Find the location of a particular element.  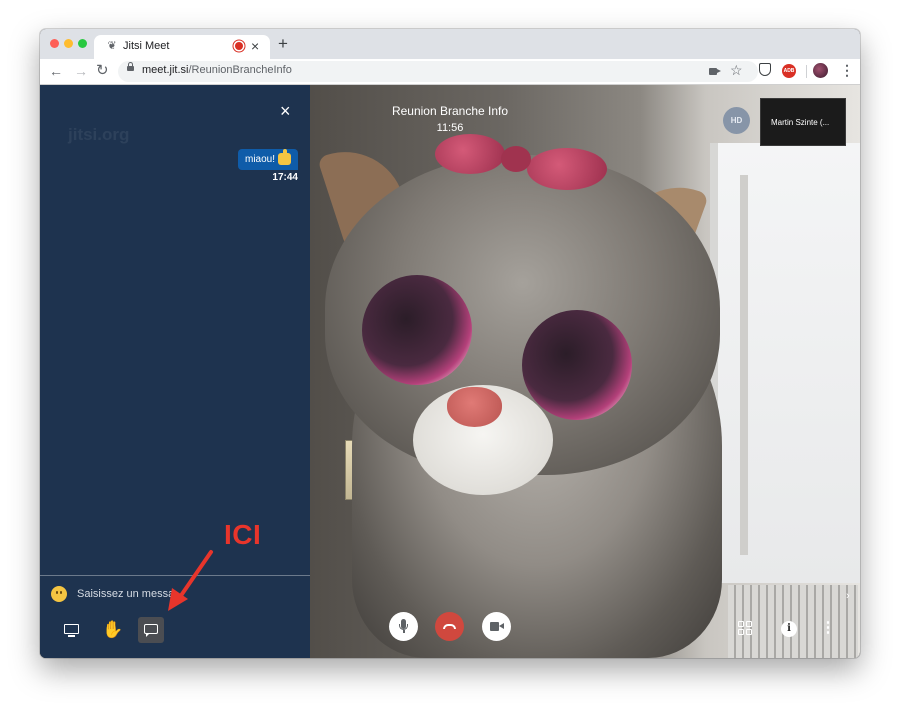

lock-icon is located at coordinates (130, 66).